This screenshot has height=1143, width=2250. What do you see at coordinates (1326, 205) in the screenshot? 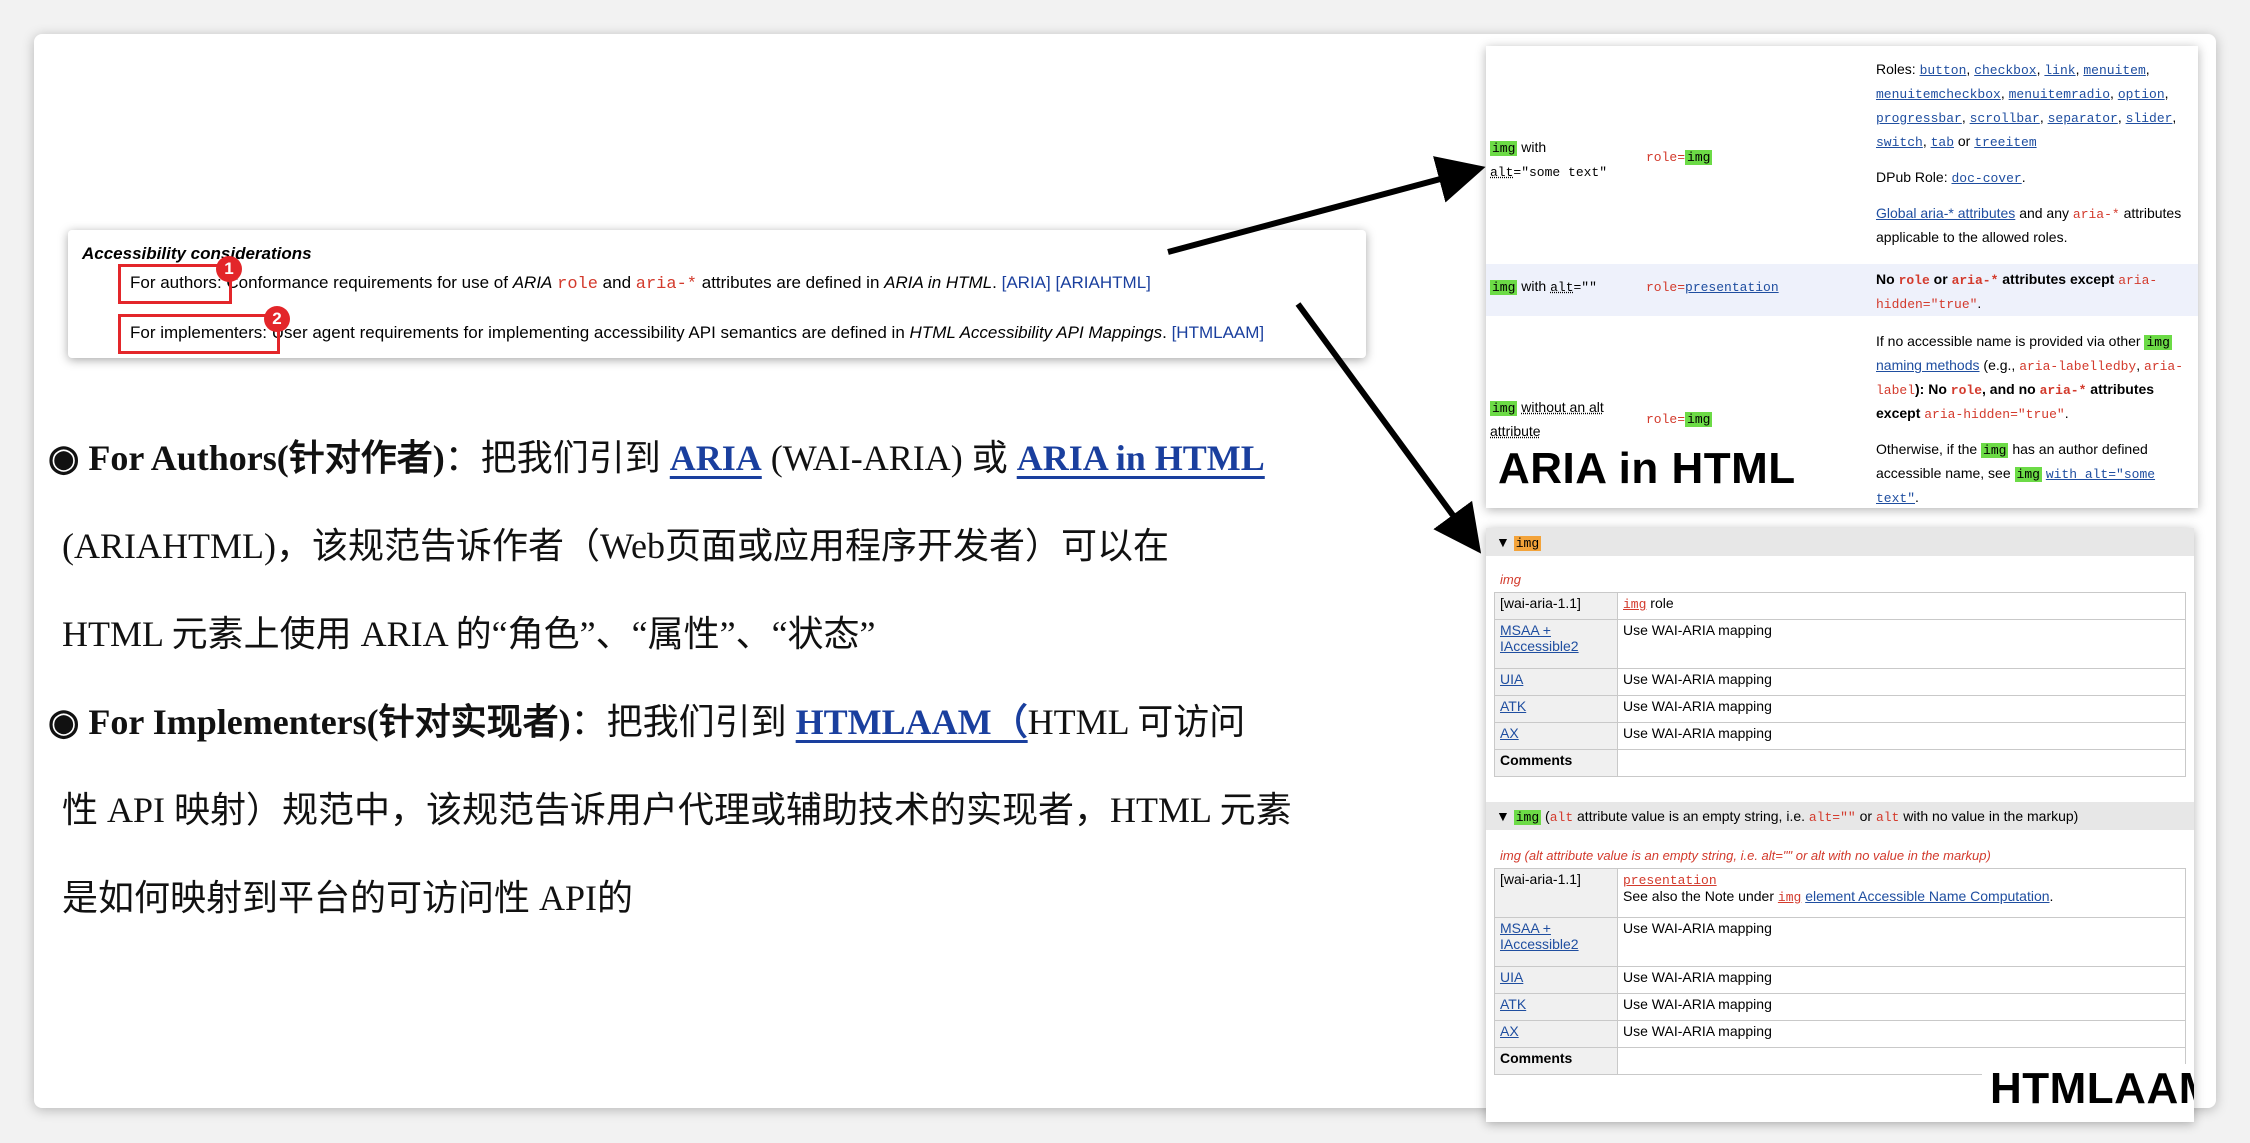
I see `arrow-to-aria-in-html` at bounding box center [1326, 205].